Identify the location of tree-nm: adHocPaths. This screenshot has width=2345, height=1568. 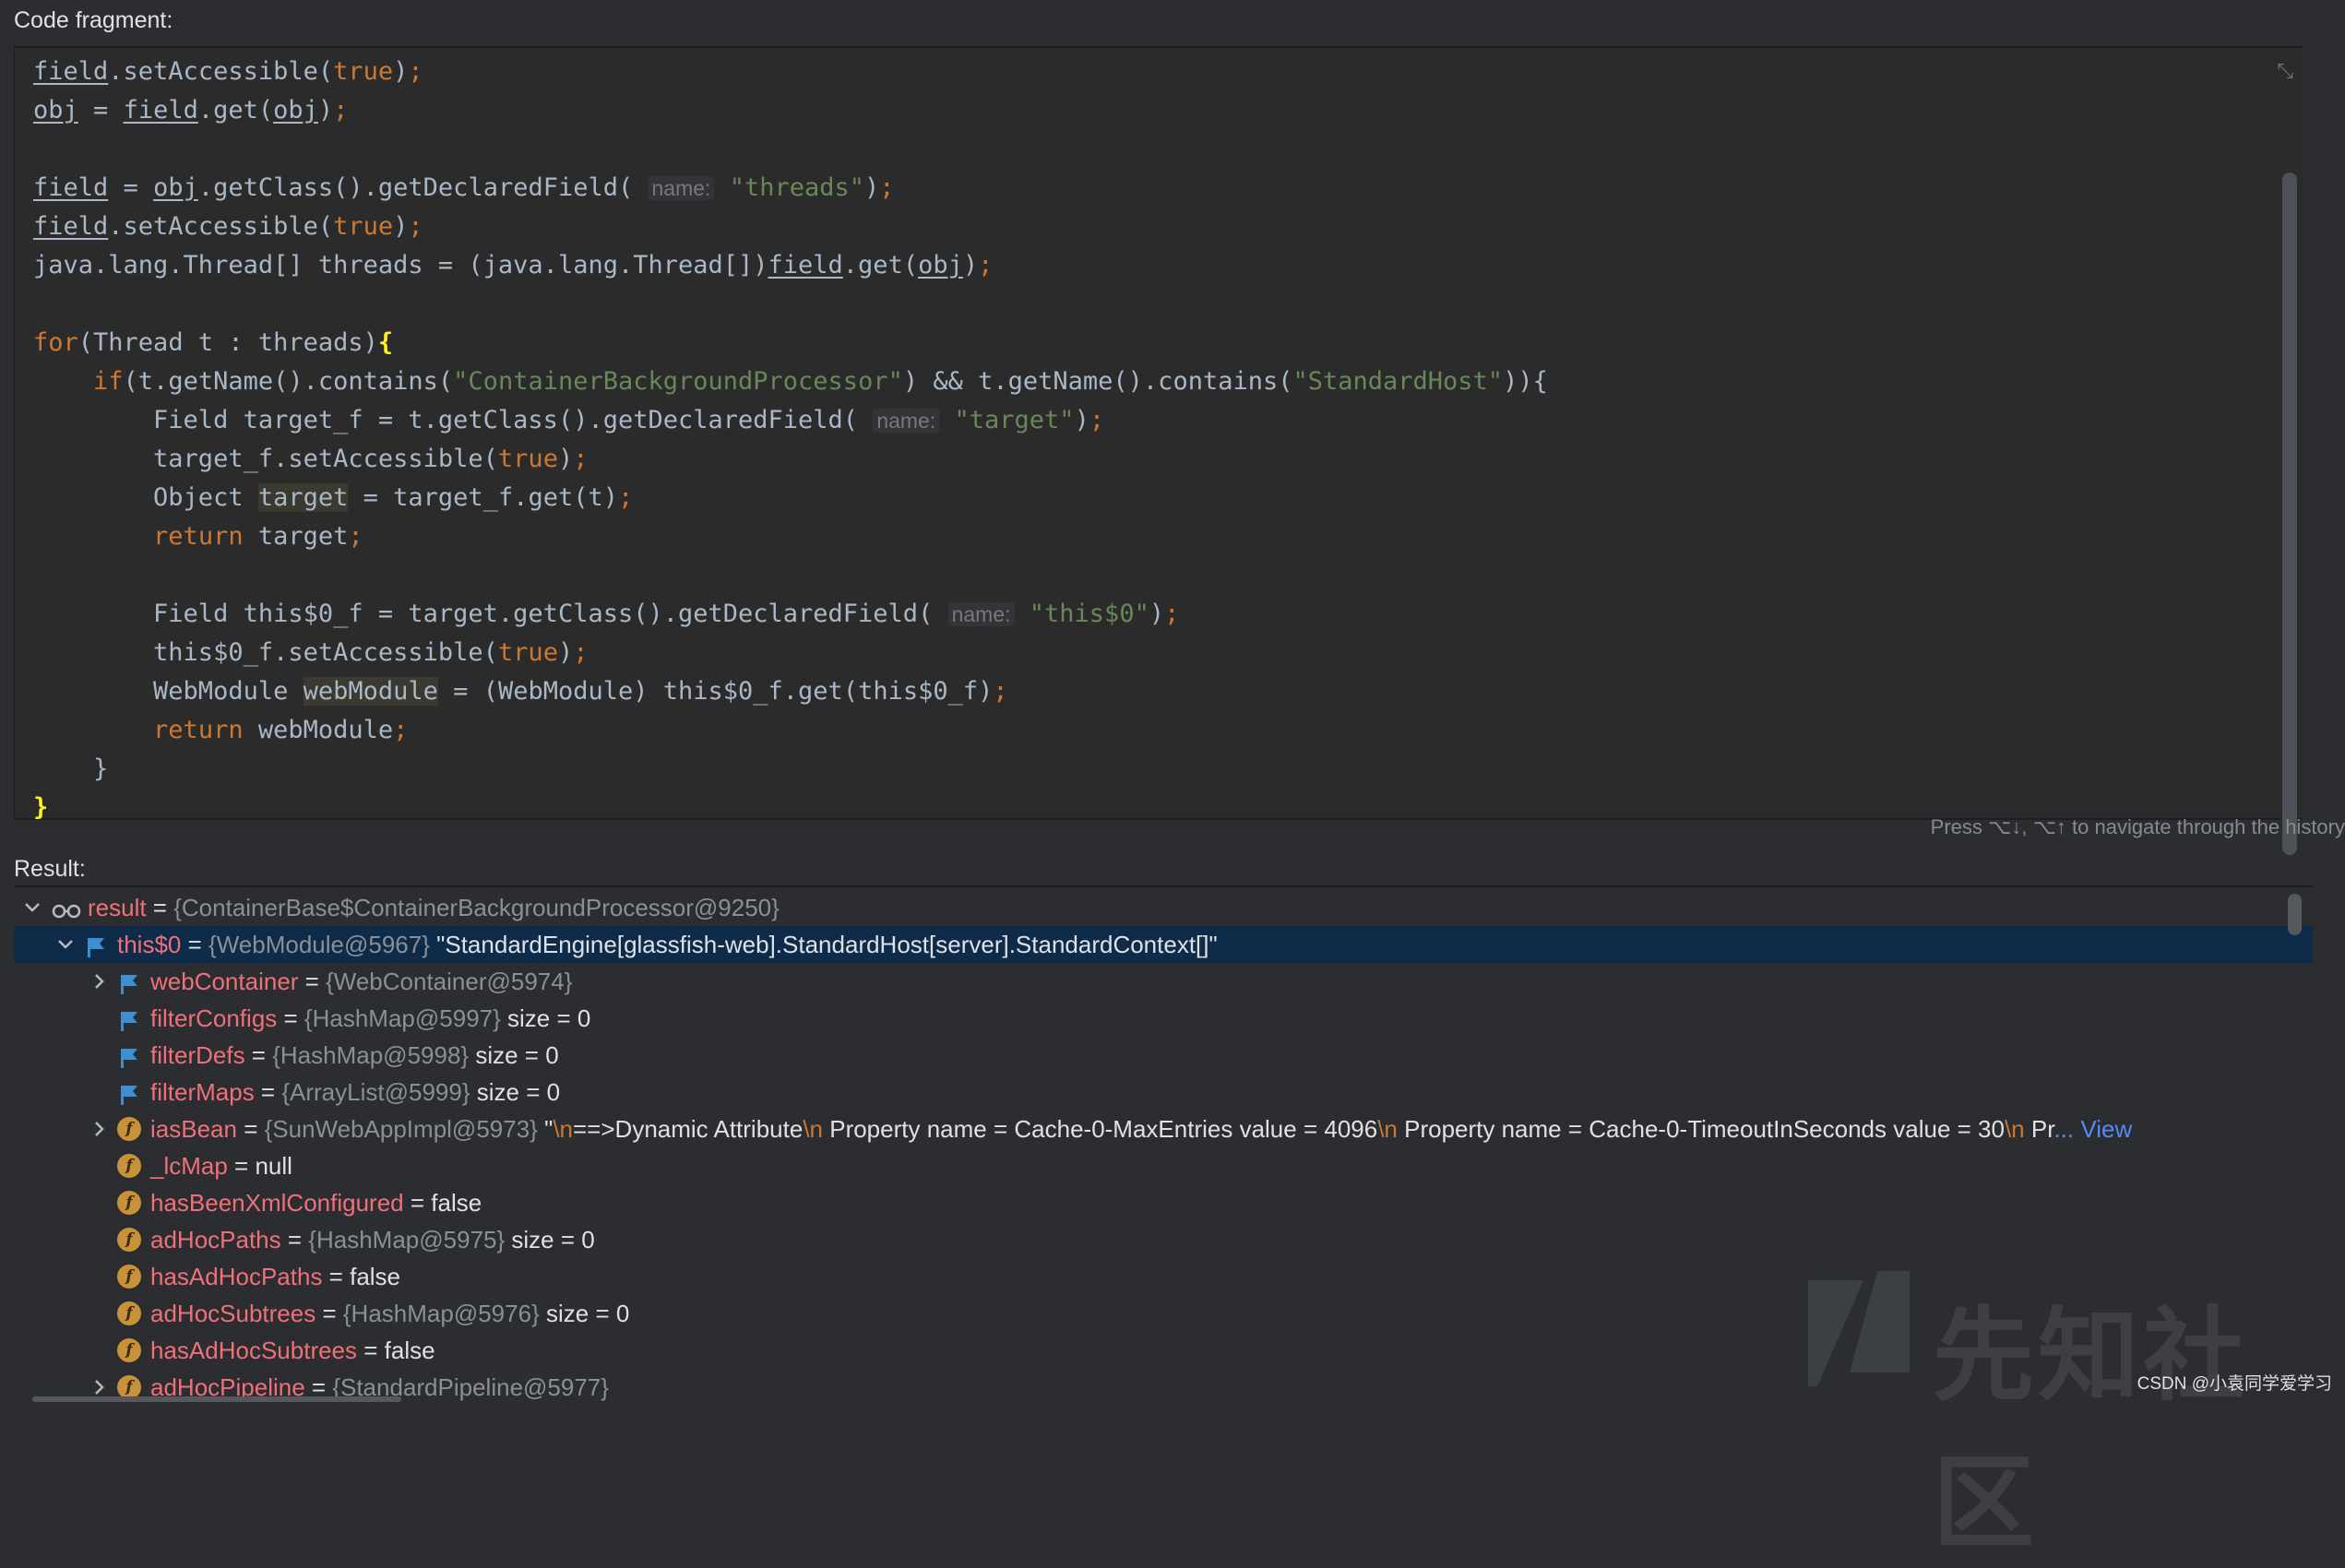
(215, 1239).